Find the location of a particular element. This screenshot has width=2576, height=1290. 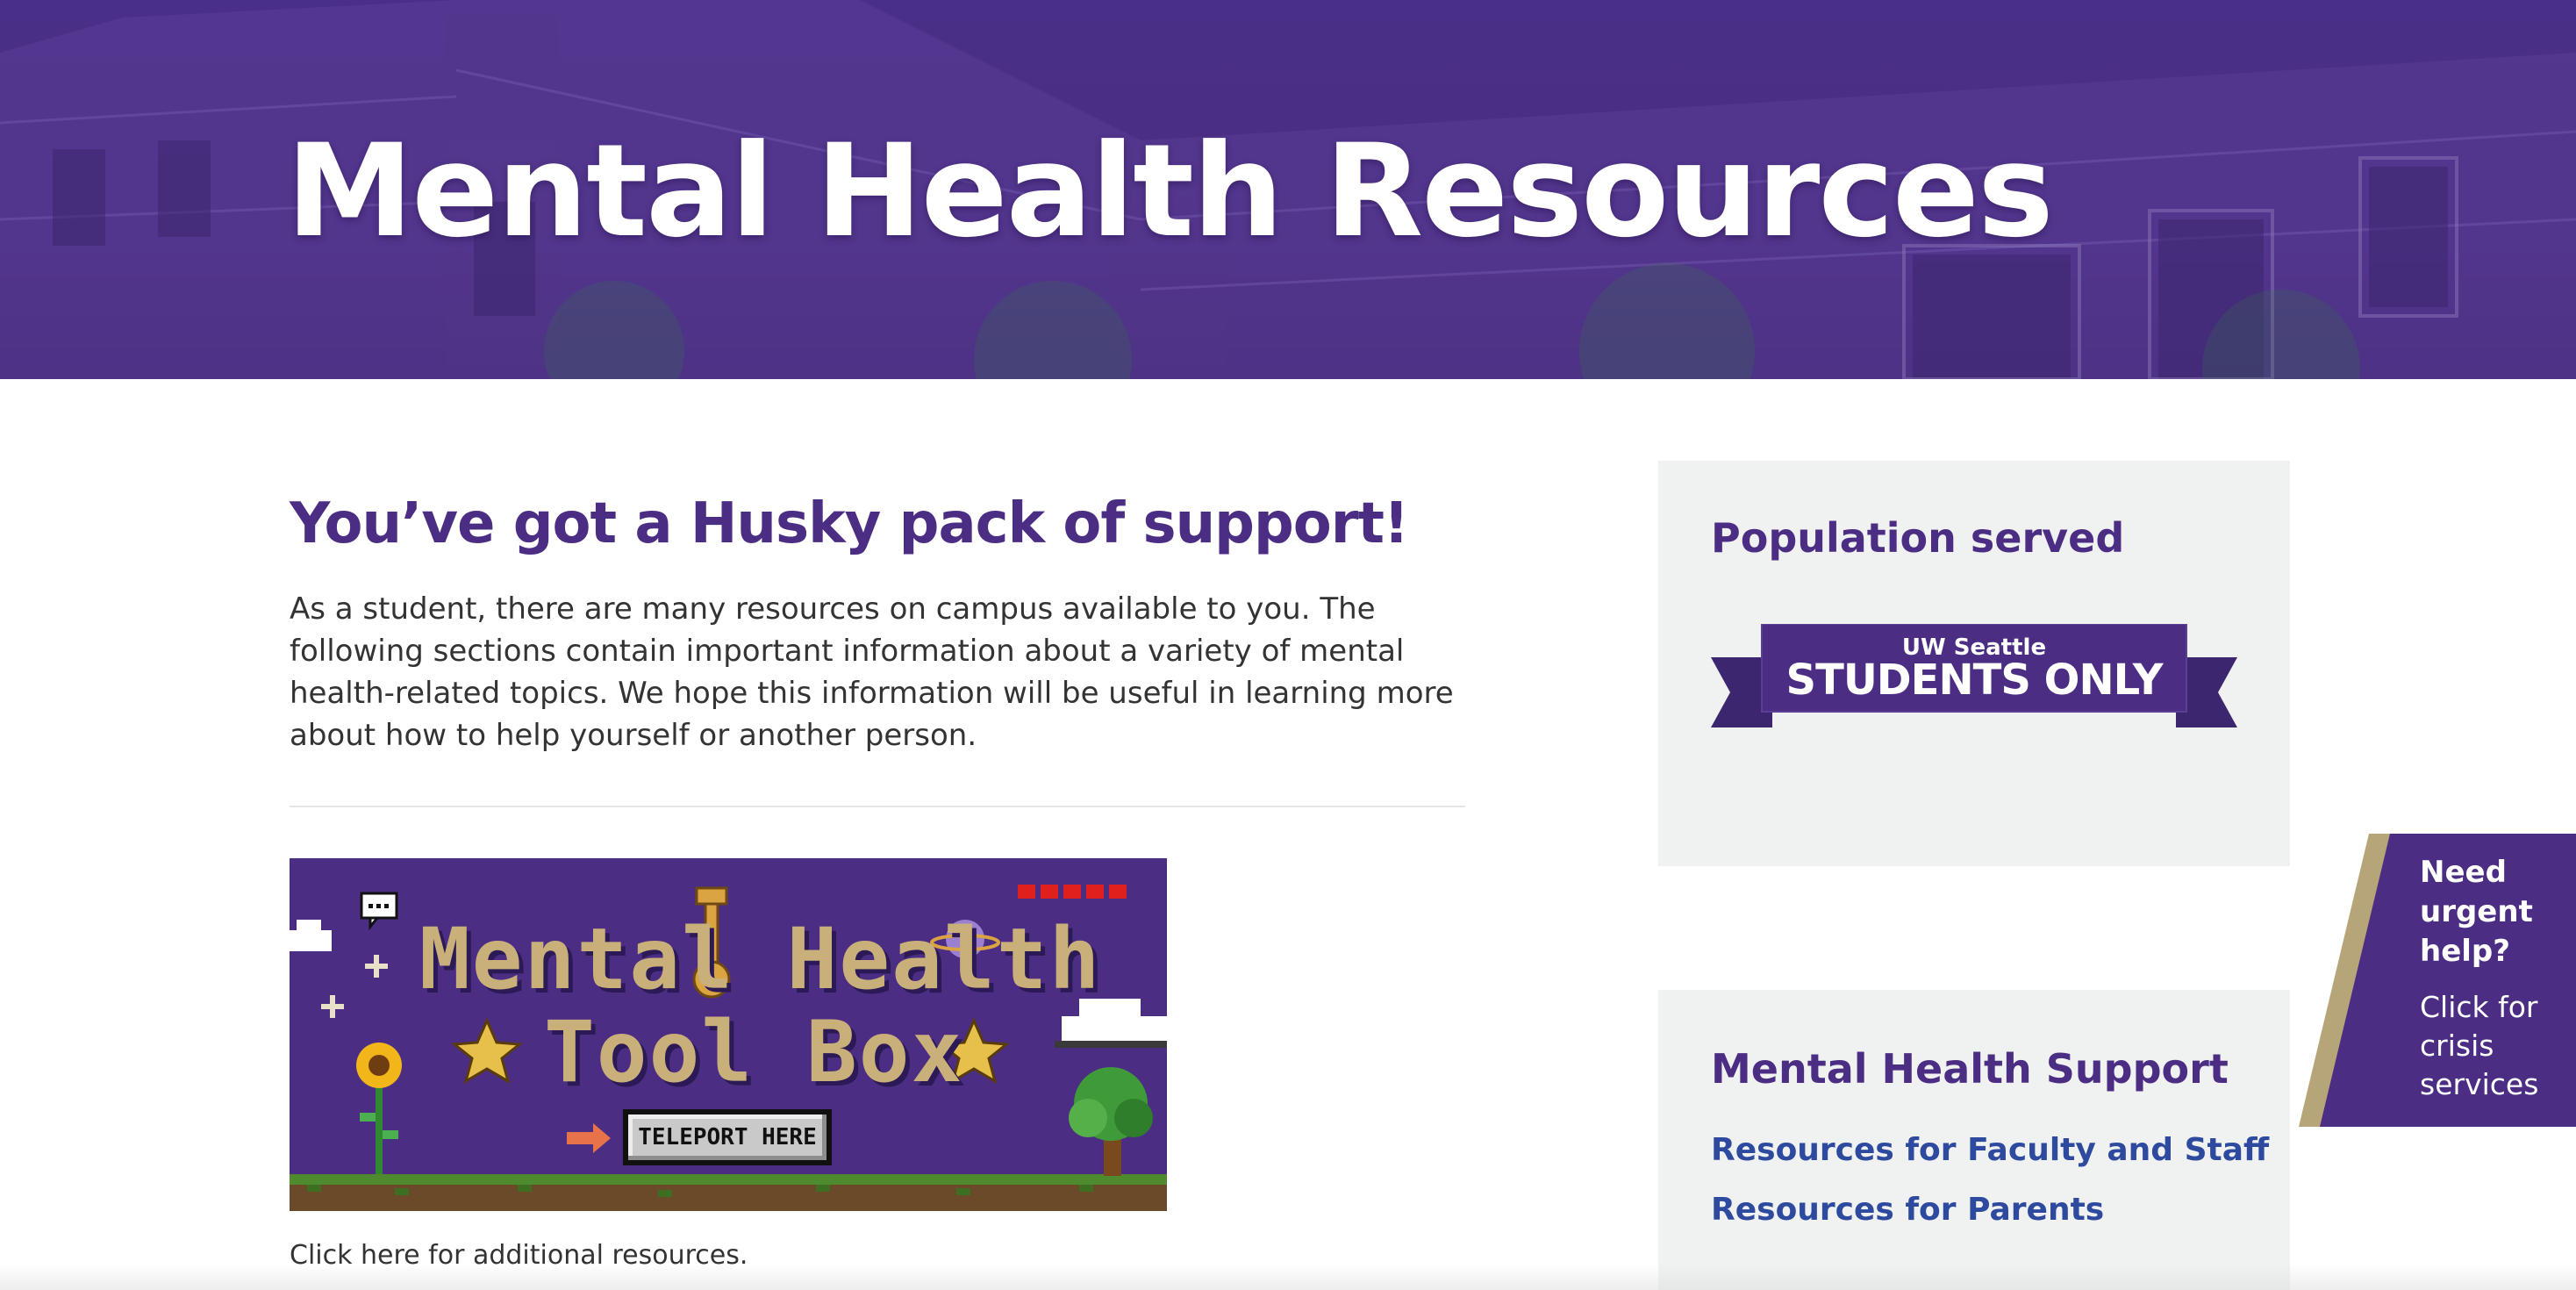

intro-heading: You’ve got a Husky pack of support! is located at coordinates (849, 523).